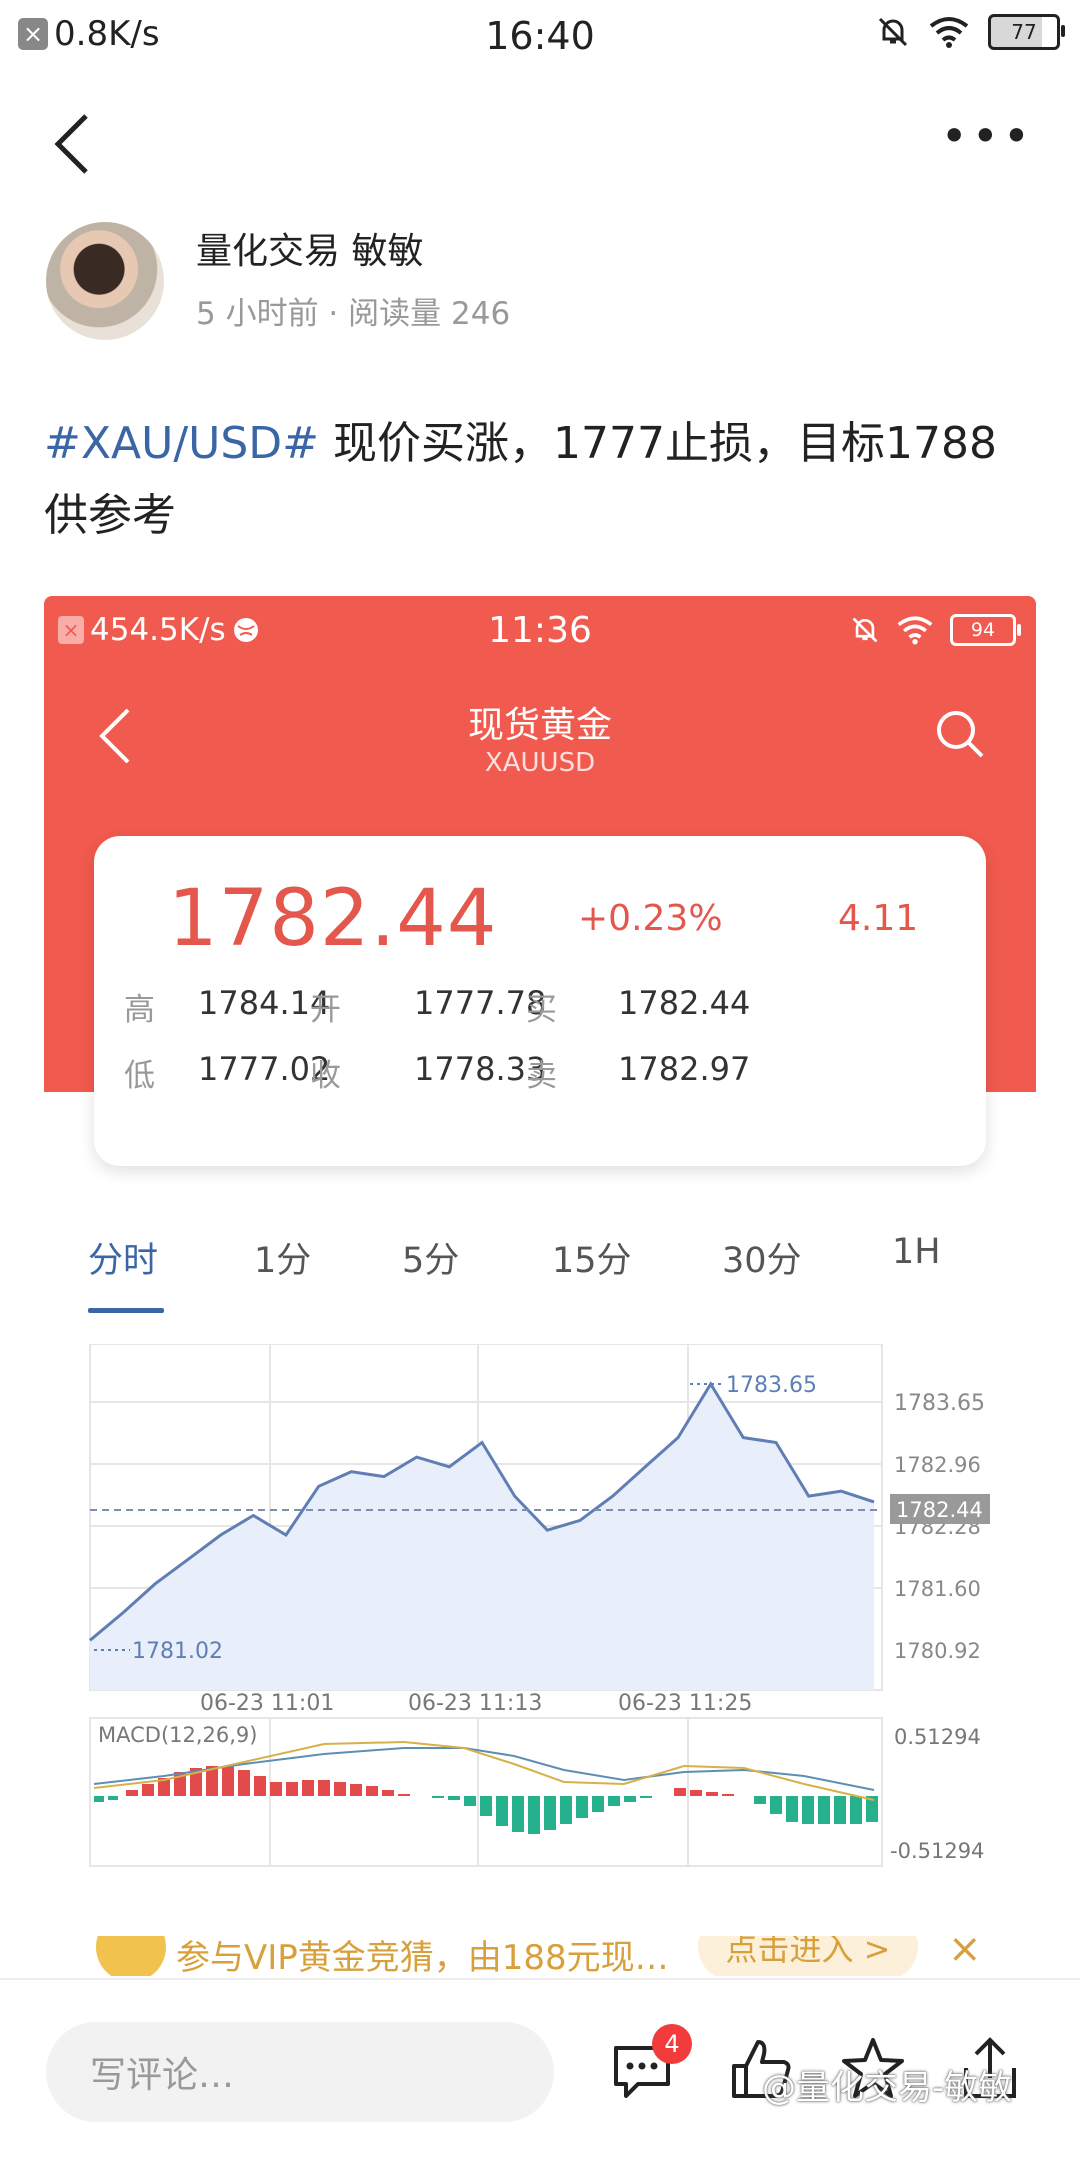  I want to click on screenshot-status-bar: × 454.5K/s 11:36 94, so click(540, 634).